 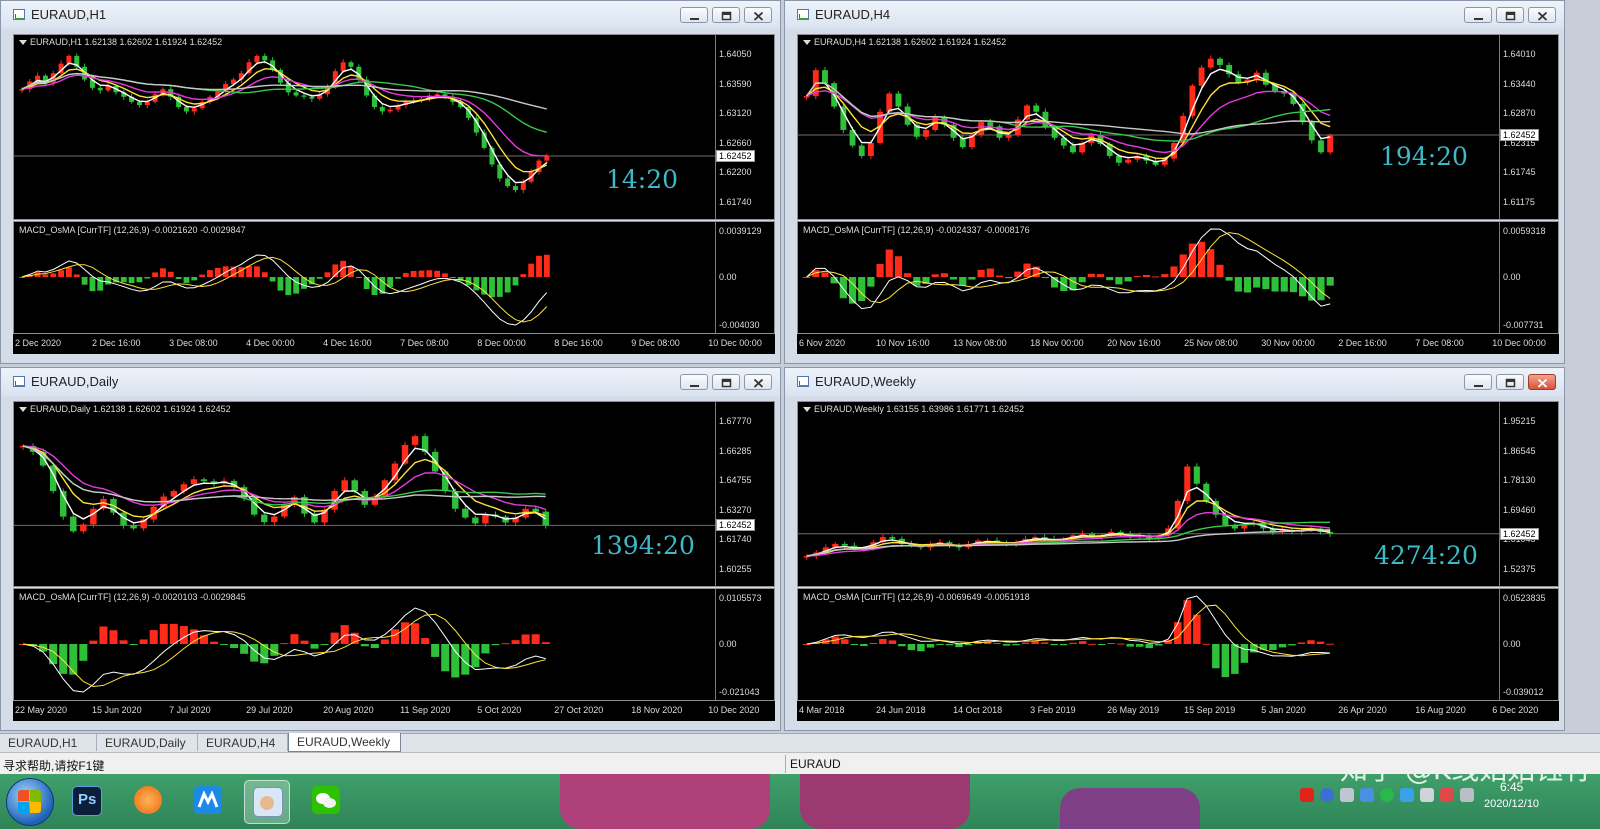 I want to click on tab-euraud-h1: EURAUD,H1, so click(x=48, y=742).